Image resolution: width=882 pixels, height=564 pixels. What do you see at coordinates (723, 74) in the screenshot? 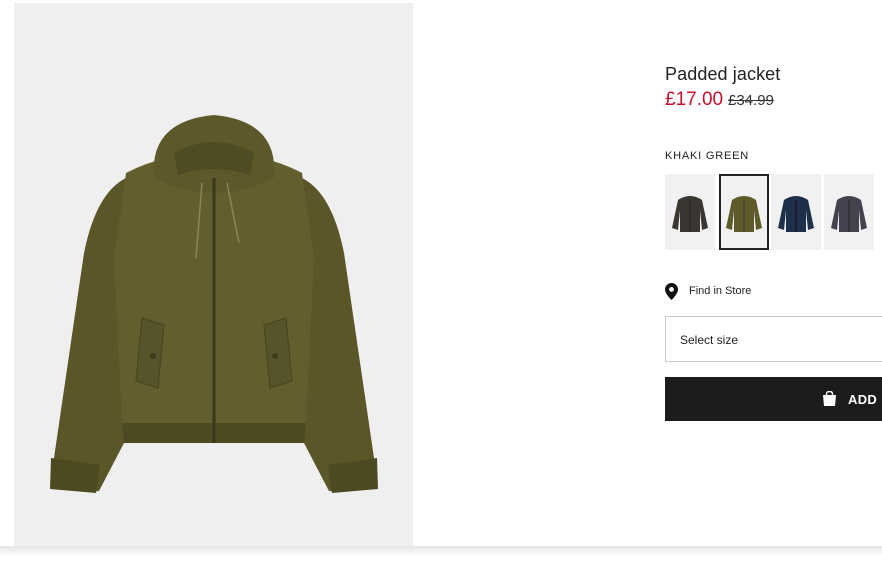
I see `product-title: Padded jacket` at bounding box center [723, 74].